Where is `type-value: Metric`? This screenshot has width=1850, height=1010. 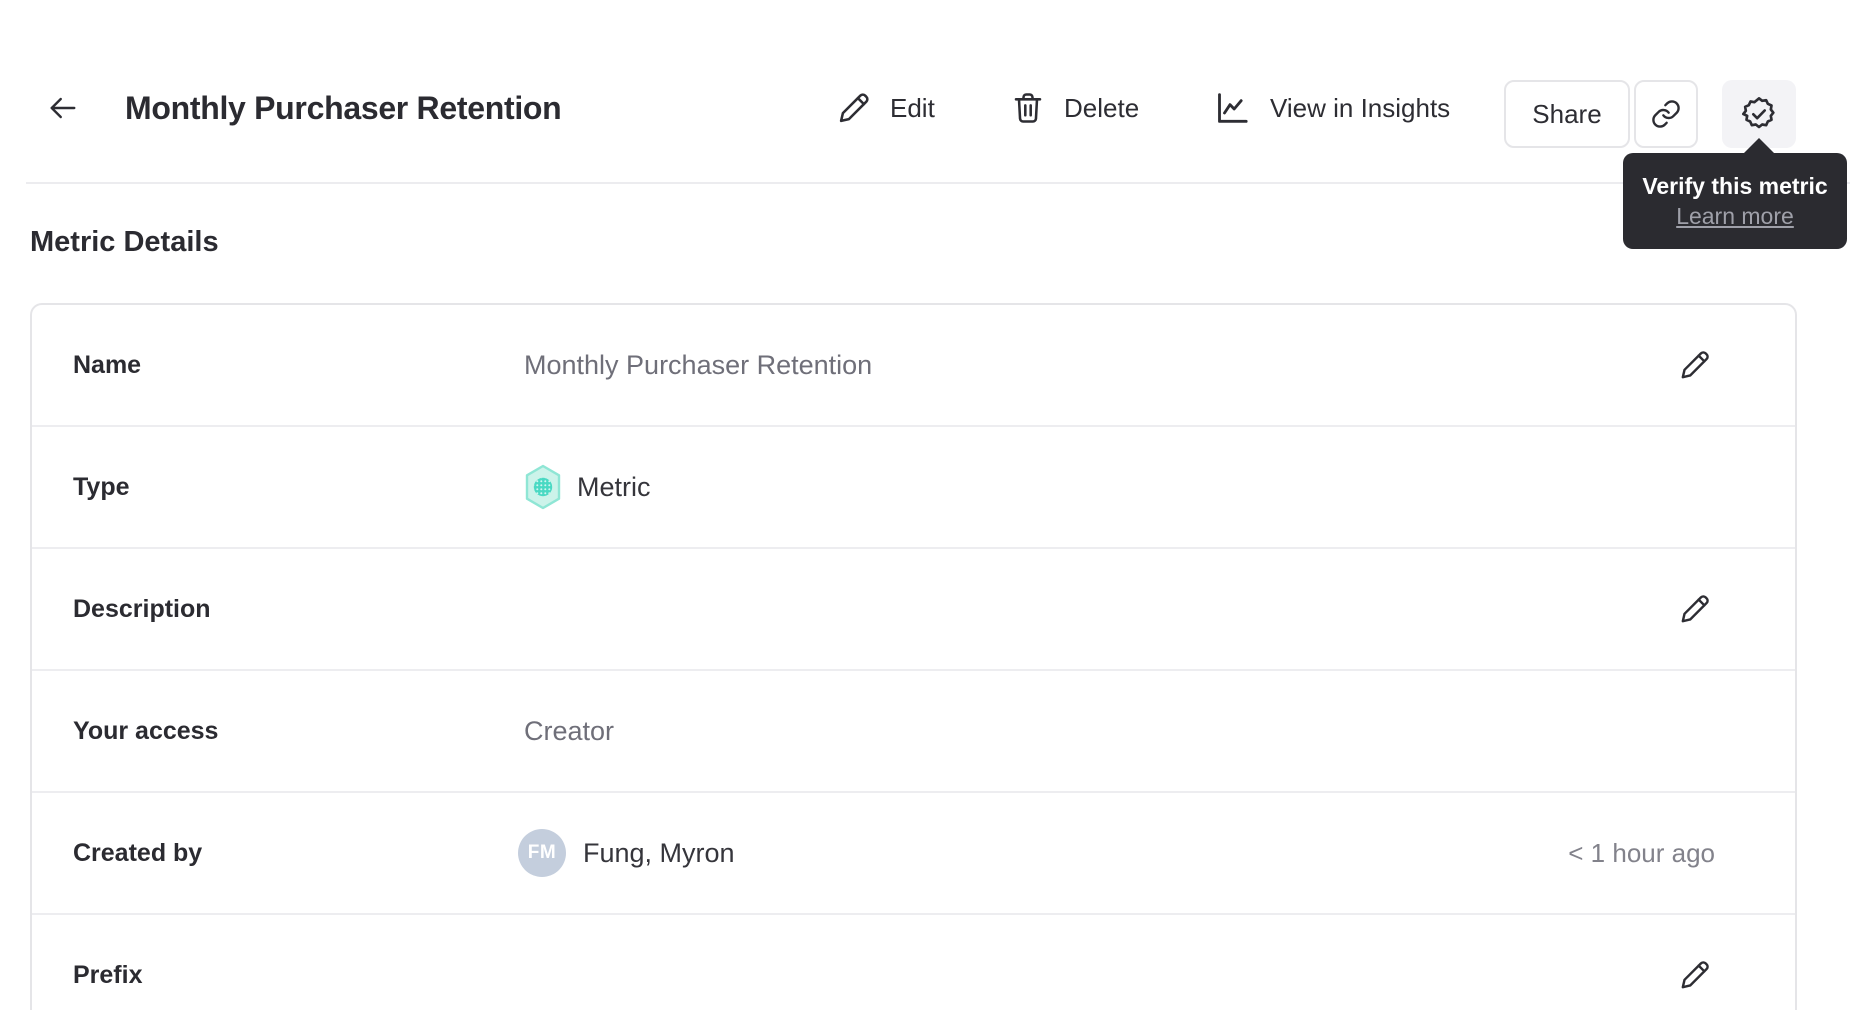
type-value: Metric is located at coordinates (614, 486).